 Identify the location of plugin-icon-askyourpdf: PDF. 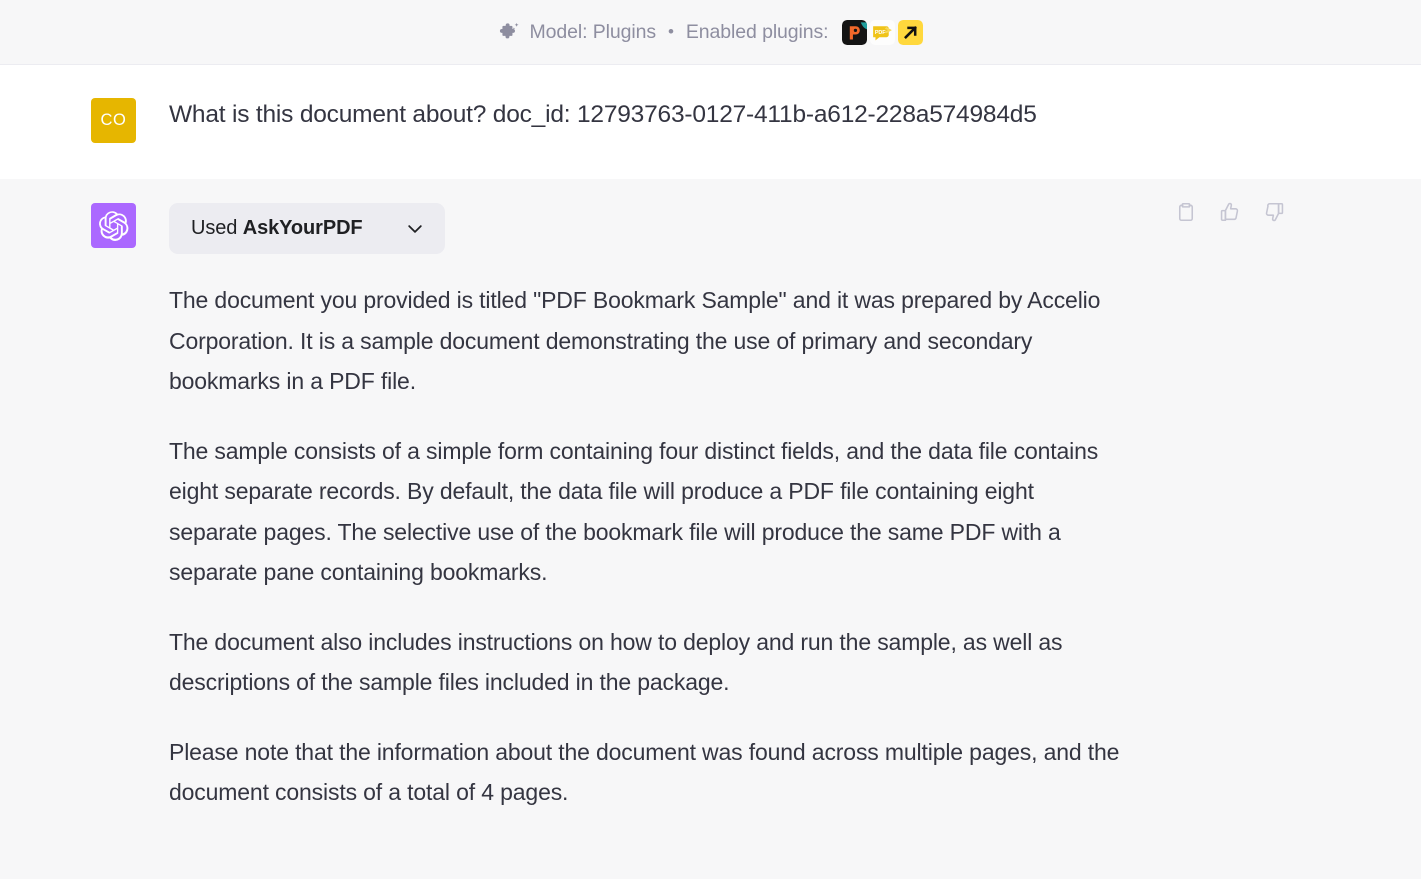
(883, 32).